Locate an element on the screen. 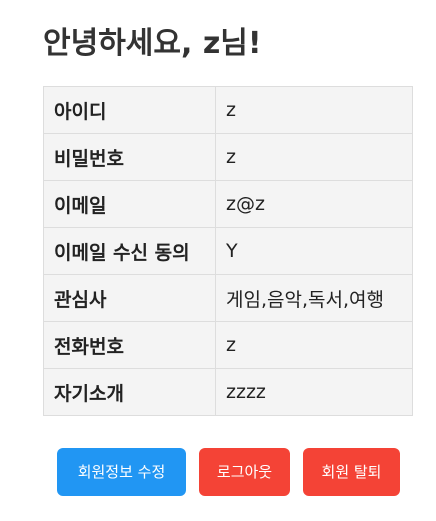  row-label-password: 비밀번호 is located at coordinates (129, 157).